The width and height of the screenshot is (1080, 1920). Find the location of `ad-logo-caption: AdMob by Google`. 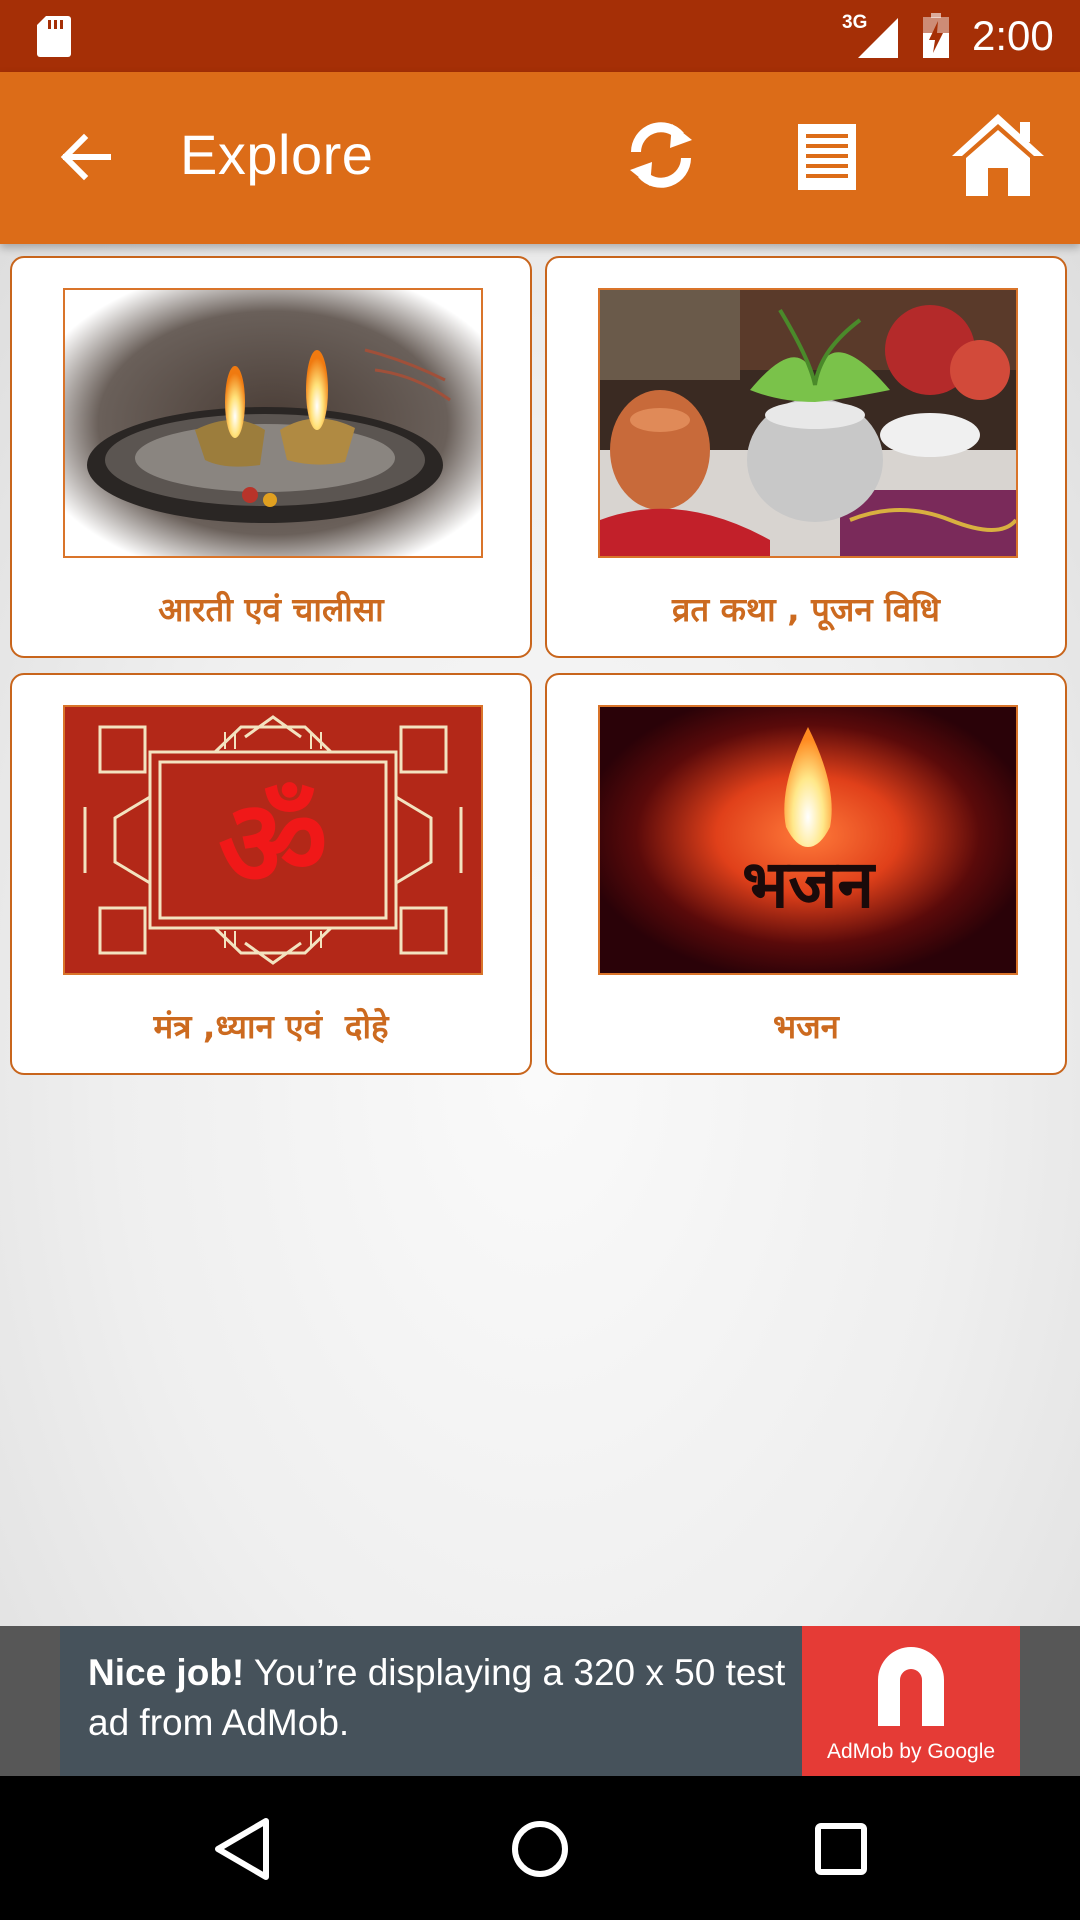

ad-logo-caption: AdMob by Google is located at coordinates (911, 1751).